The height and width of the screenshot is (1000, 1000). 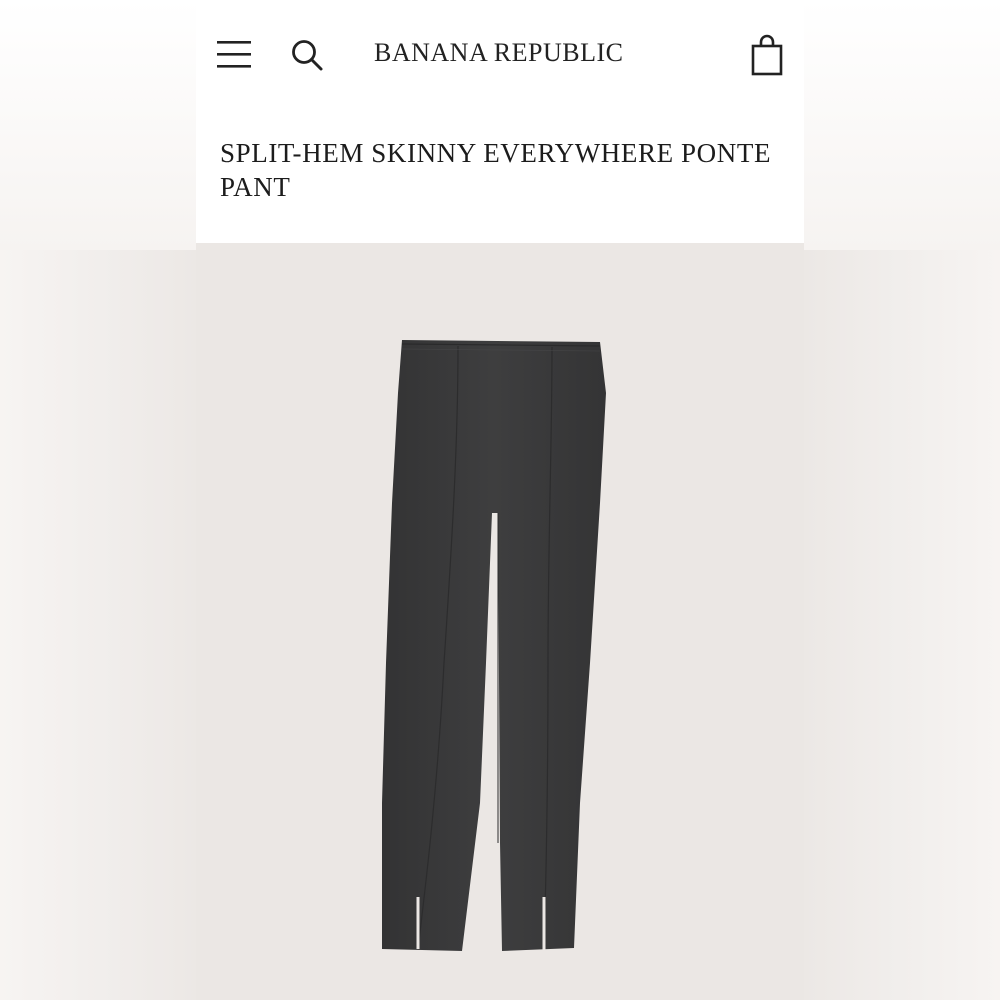 What do you see at coordinates (496, 170) in the screenshot?
I see `product-title: SPLIT-HEM SKINNY EVERYWHERE PONTE PANT` at bounding box center [496, 170].